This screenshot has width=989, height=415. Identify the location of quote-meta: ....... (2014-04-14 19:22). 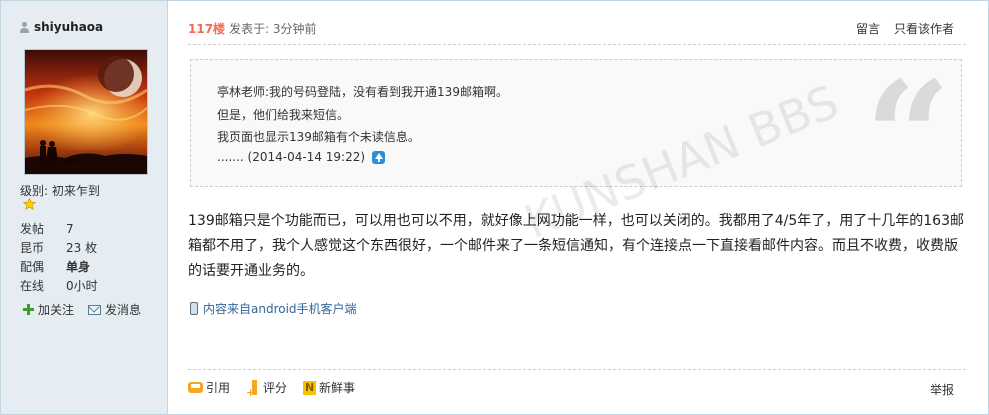
(301, 157).